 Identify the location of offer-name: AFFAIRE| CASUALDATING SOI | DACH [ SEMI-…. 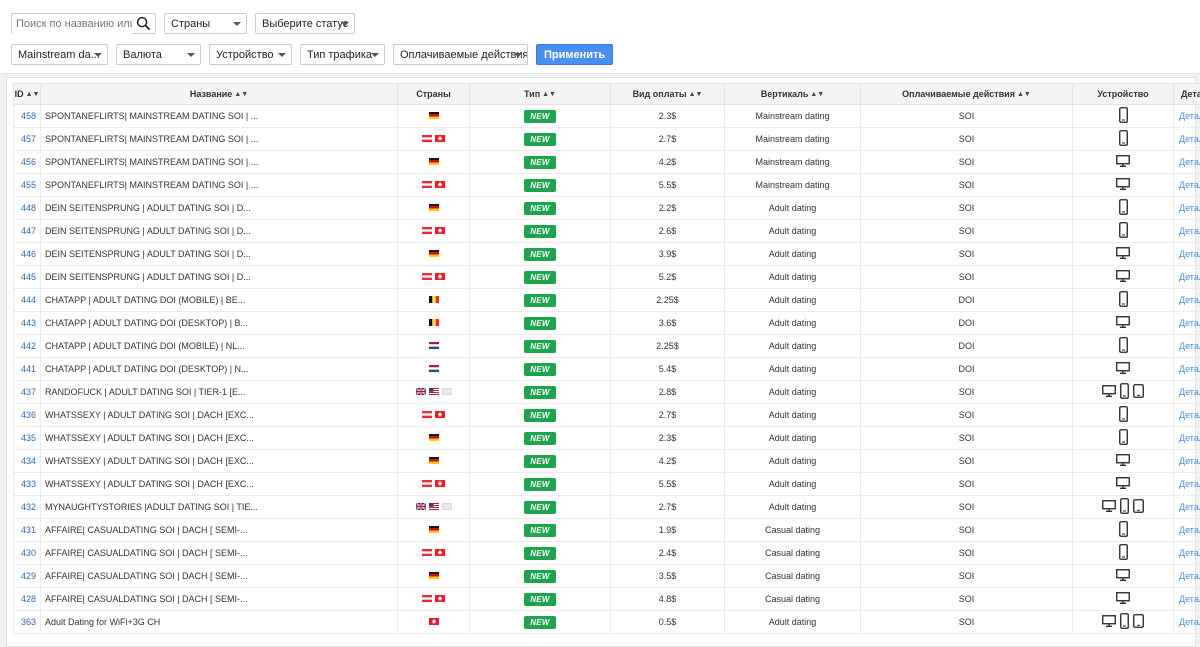
(219, 576).